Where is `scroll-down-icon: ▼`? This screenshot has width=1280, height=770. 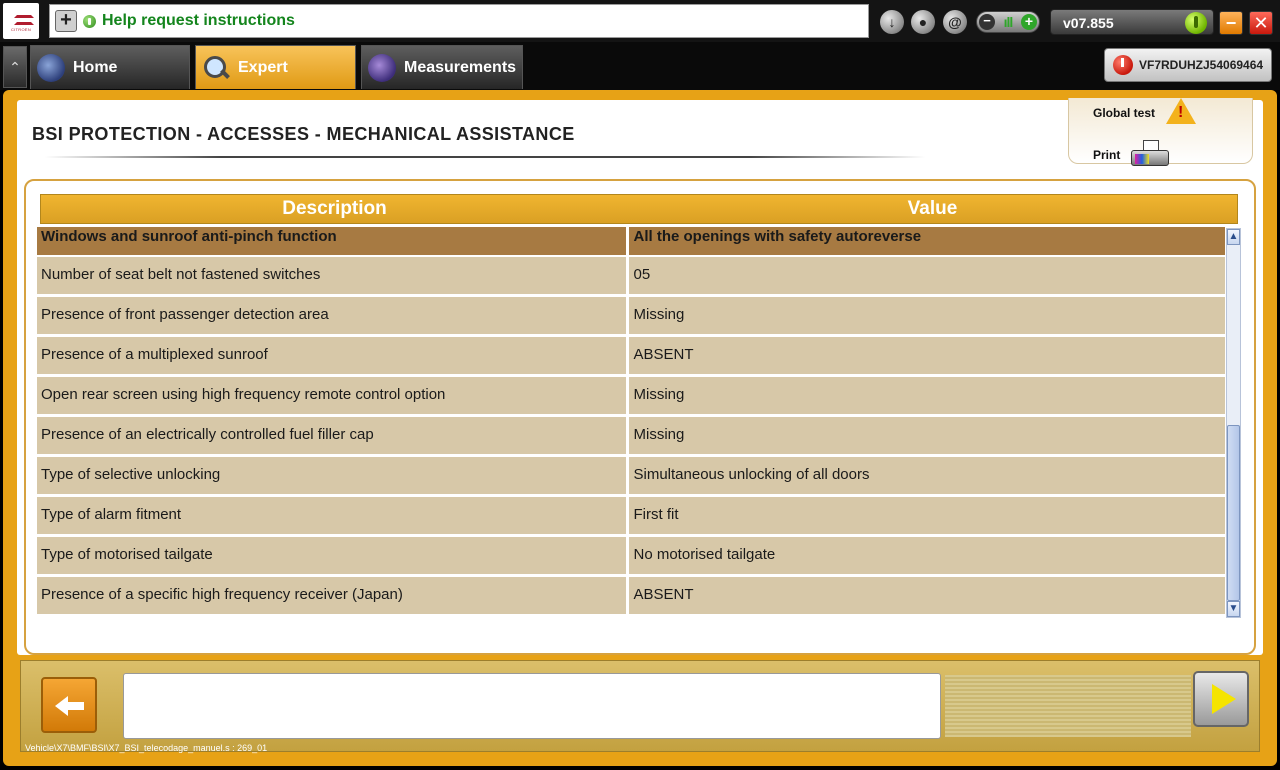 scroll-down-icon: ▼ is located at coordinates (1233, 609).